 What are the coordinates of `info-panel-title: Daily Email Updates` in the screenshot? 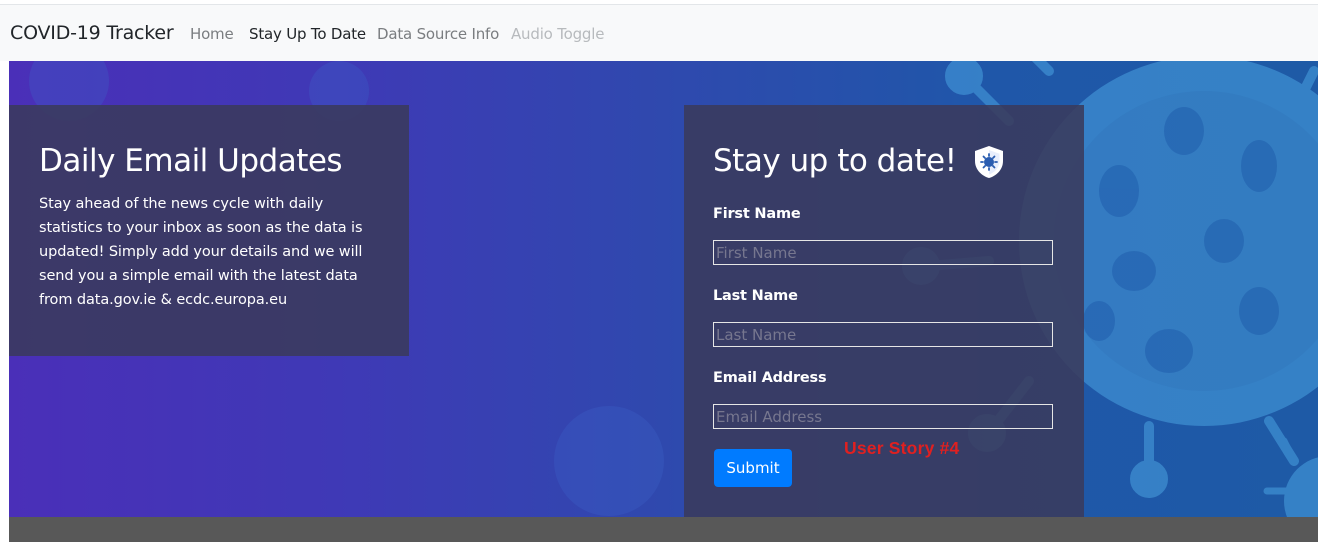 It's located at (191, 161).